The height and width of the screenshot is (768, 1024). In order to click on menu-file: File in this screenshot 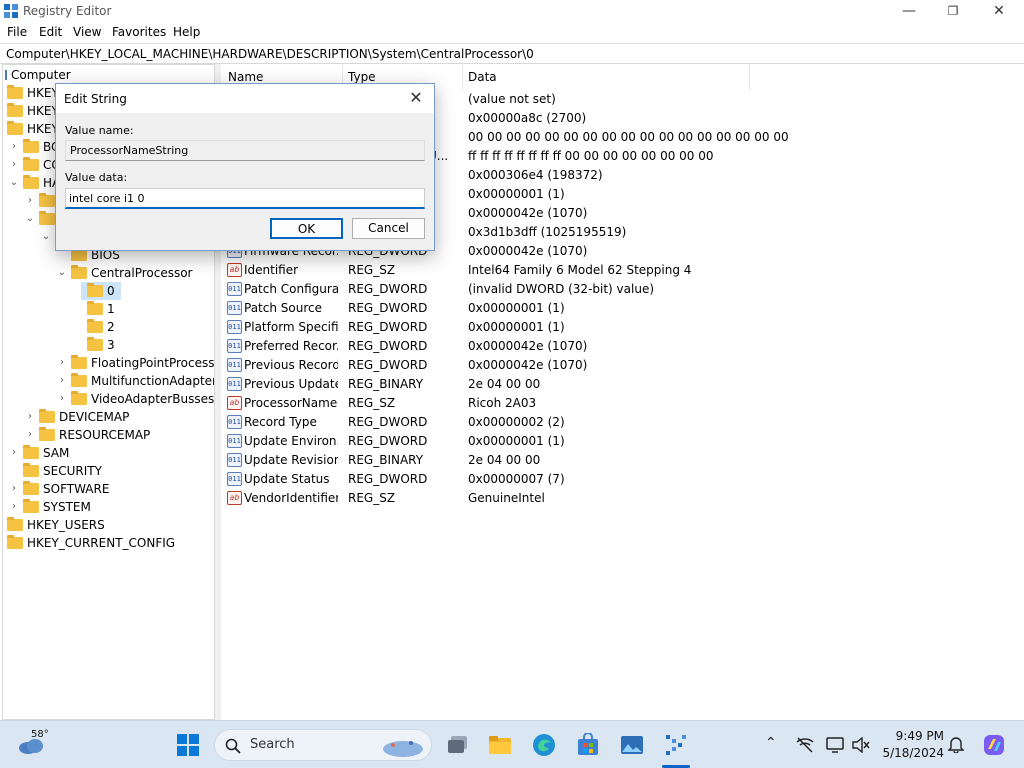, I will do `click(17, 32)`.